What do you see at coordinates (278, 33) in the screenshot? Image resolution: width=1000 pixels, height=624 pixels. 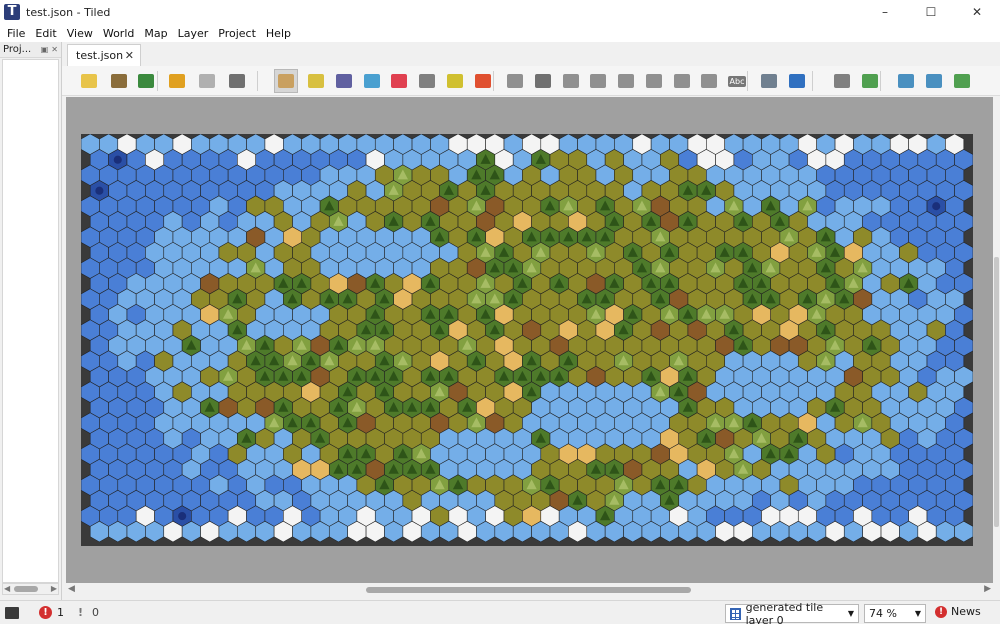 I see `menu-help: Help` at bounding box center [278, 33].